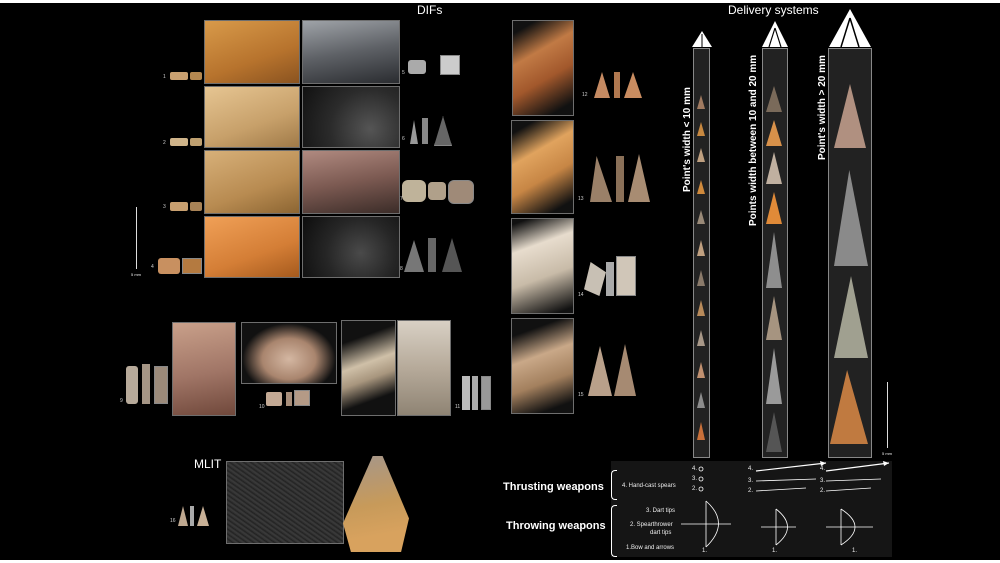  What do you see at coordinates (850, 28) in the screenshot?
I see `large-point-icon` at bounding box center [850, 28].